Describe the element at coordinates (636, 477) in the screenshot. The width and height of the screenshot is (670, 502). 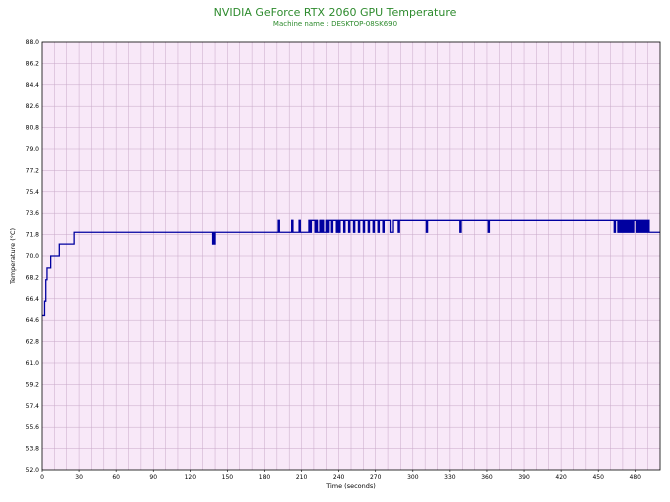
I see `x-tick-label: 480` at that location.